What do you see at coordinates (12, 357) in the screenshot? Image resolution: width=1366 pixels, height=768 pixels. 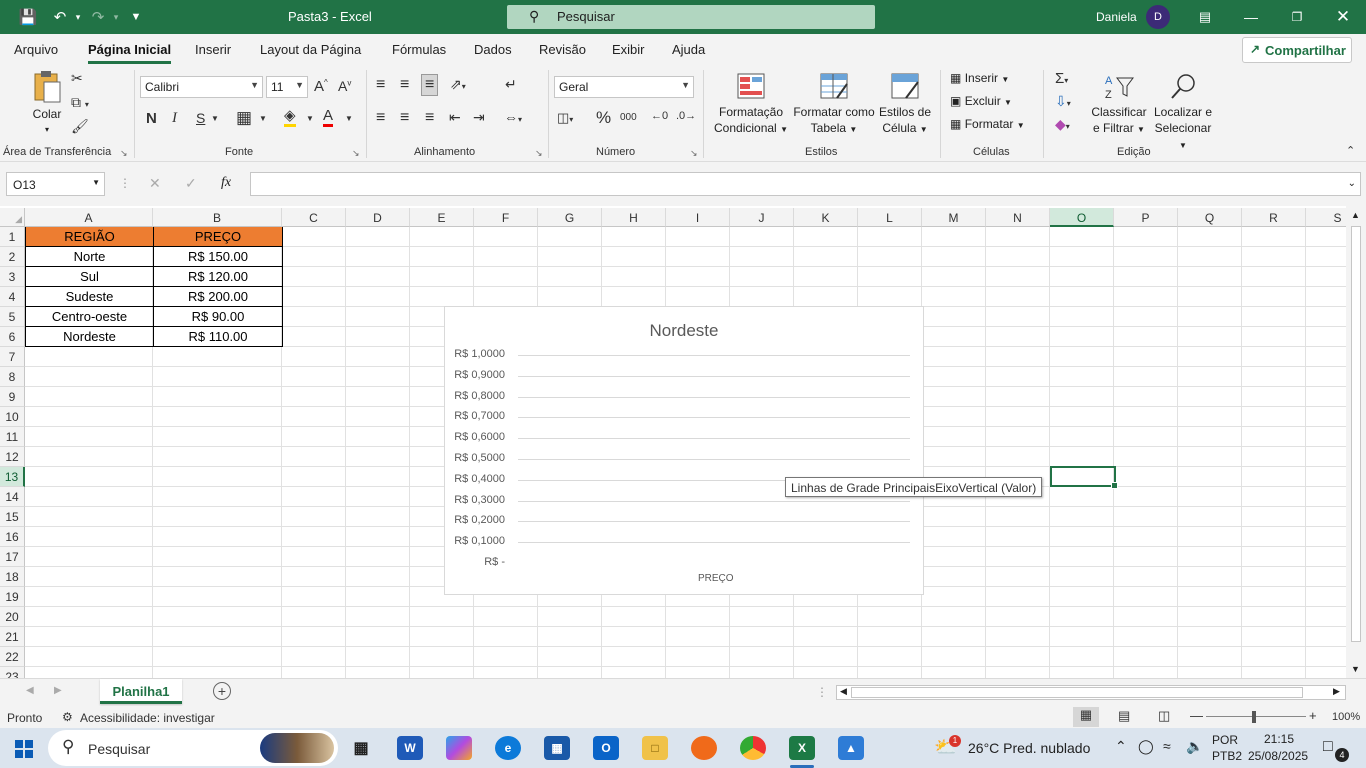 I see `row-header-7: 7` at bounding box center [12, 357].